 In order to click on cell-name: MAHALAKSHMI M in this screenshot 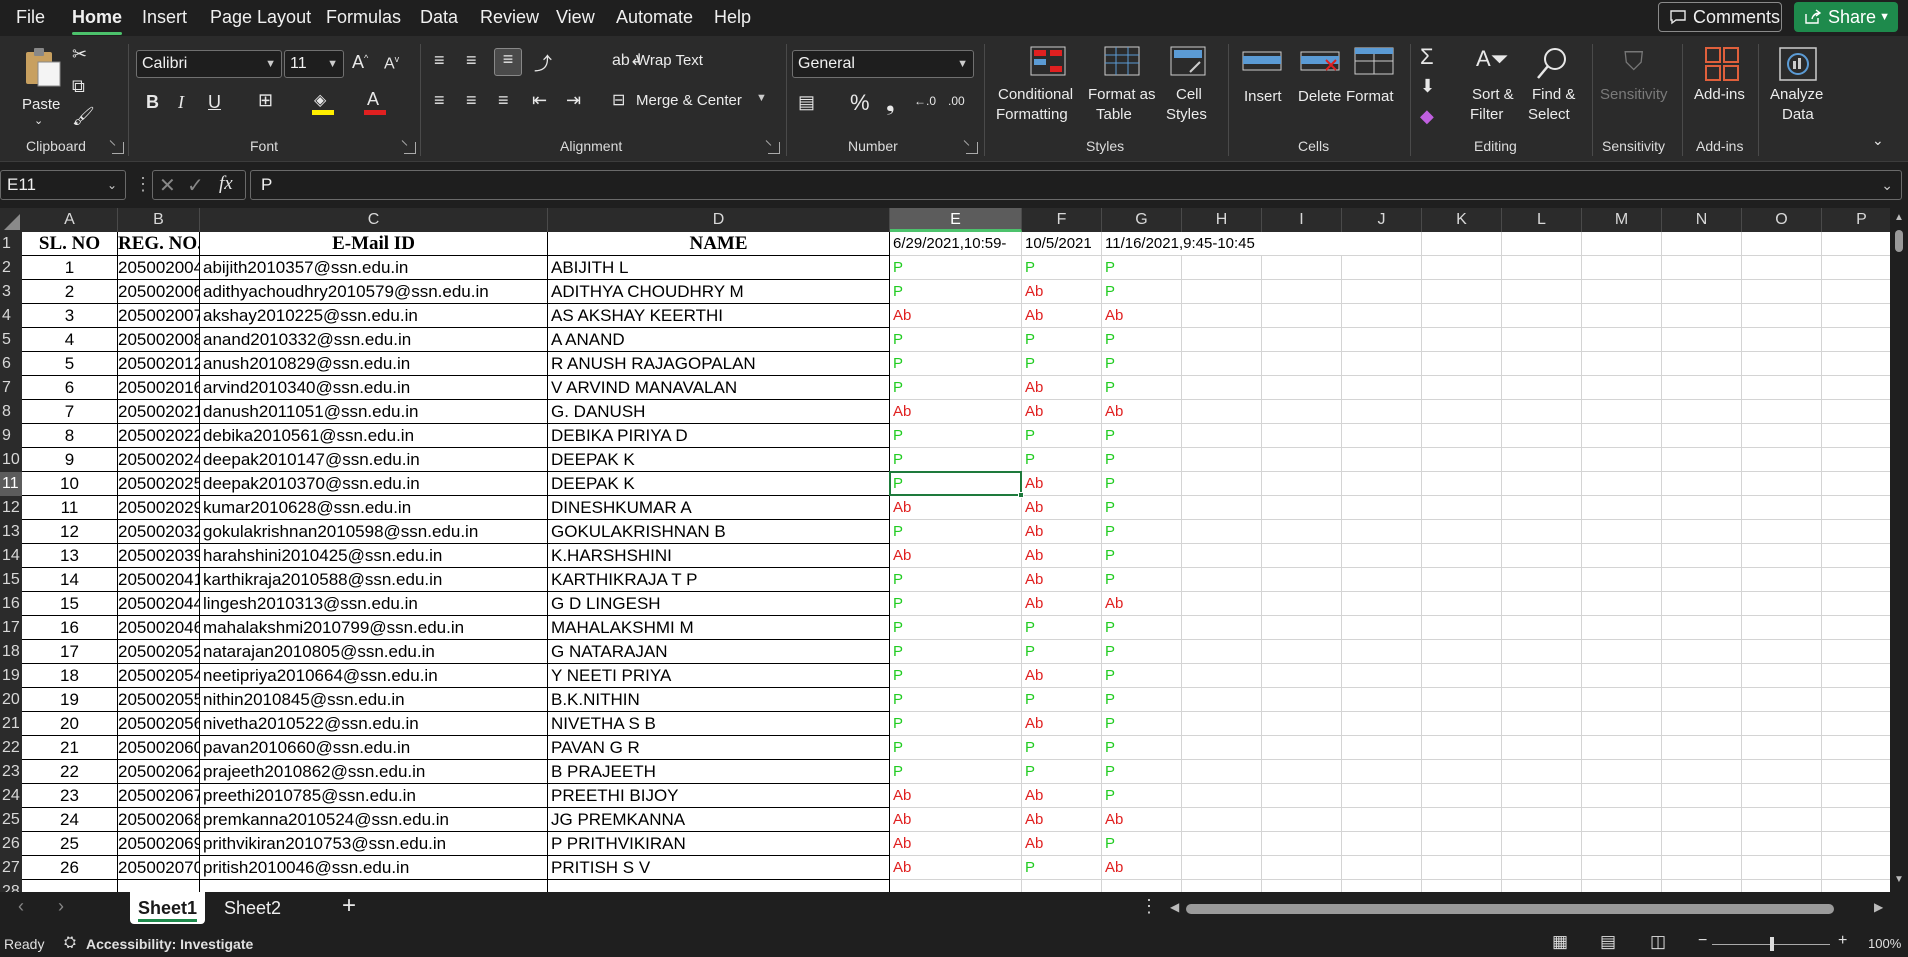, I will do `click(719, 628)`.